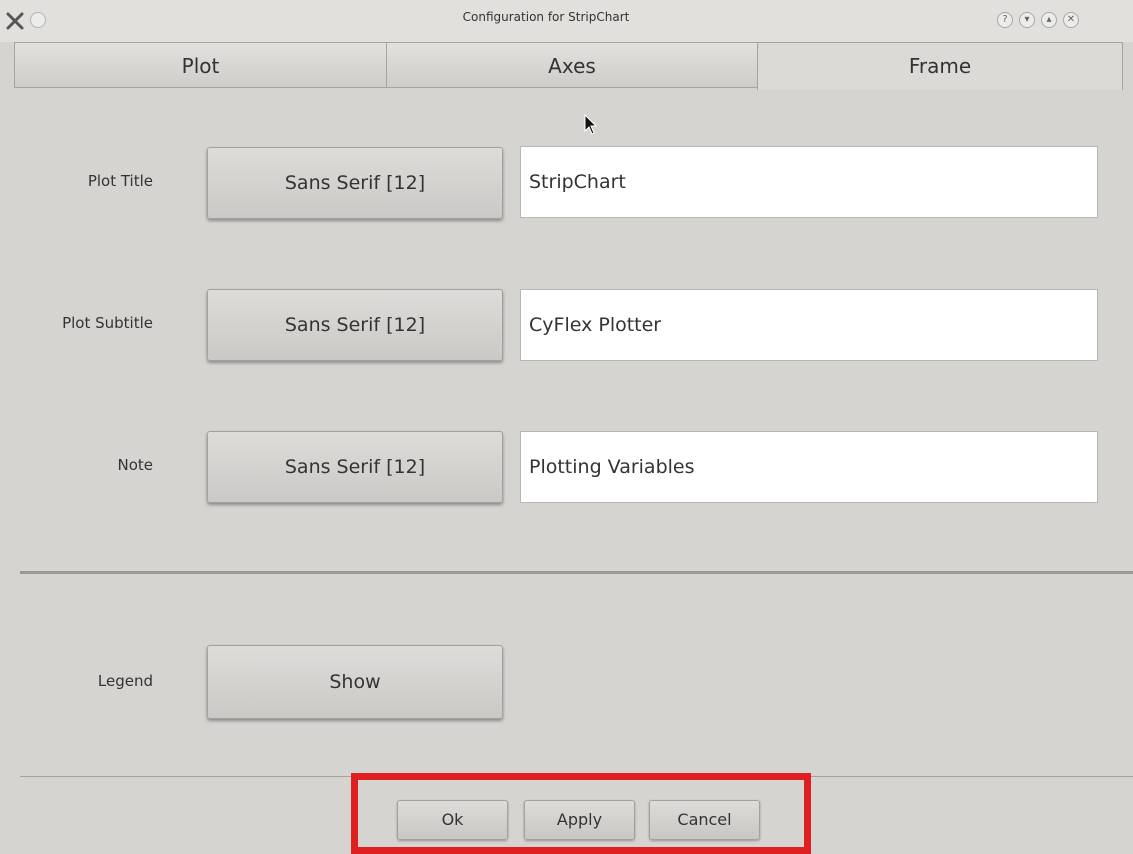 The height and width of the screenshot is (854, 1133). Describe the element at coordinates (546, 17) in the screenshot. I see `window-title: Configuration for StripChart` at that location.